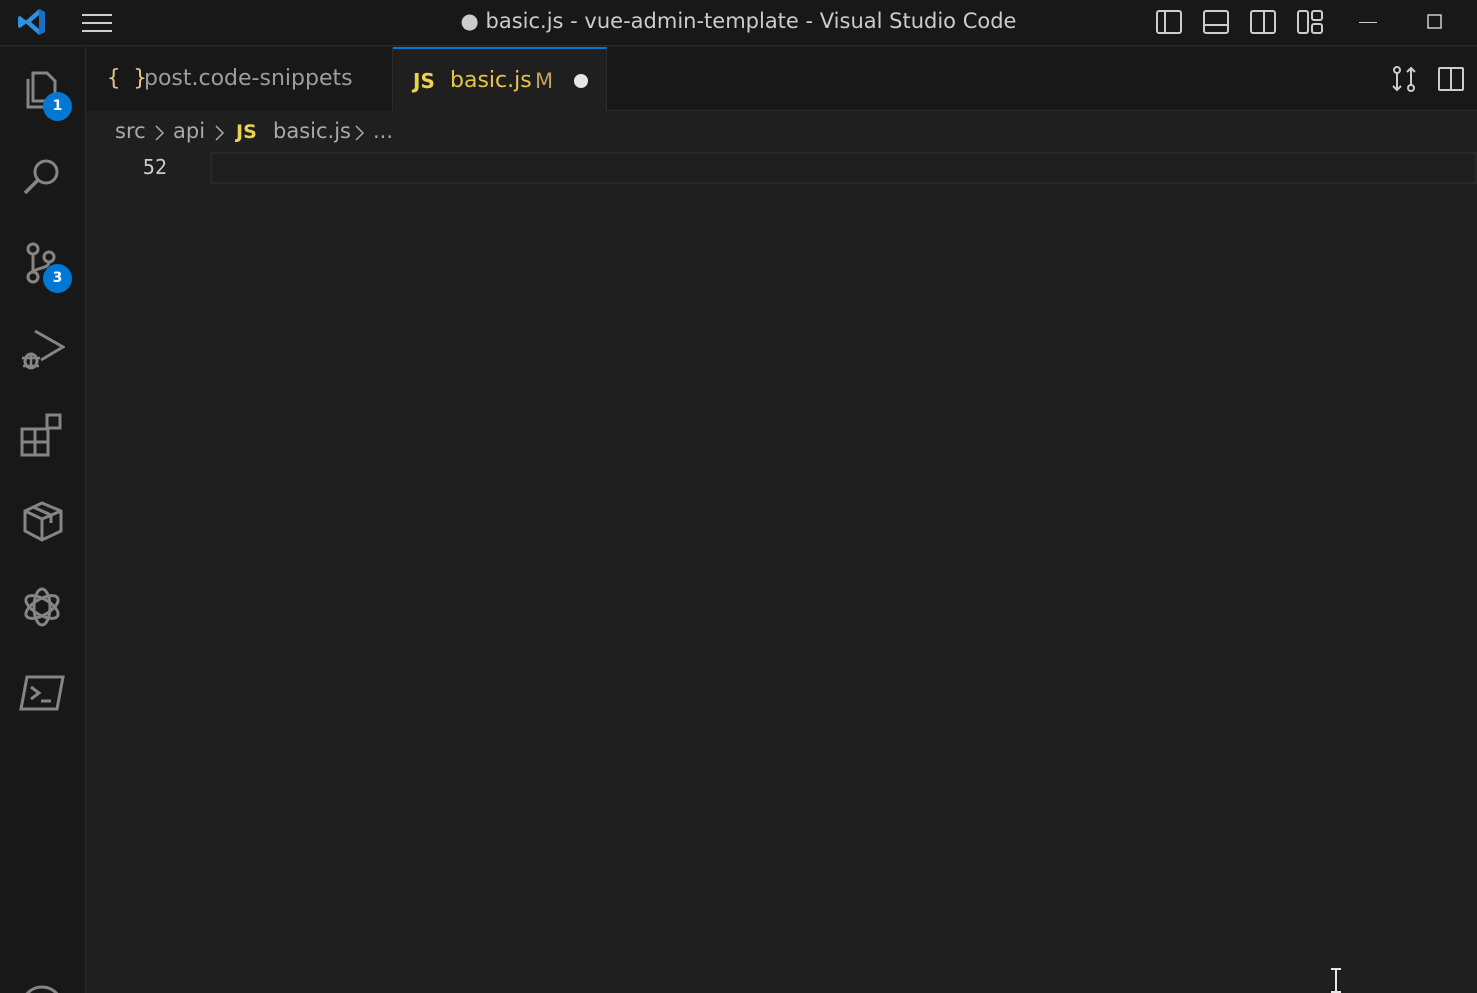 The height and width of the screenshot is (993, 1477). Describe the element at coordinates (43, 262) in the screenshot. I see `activity-source-control: 3` at that location.